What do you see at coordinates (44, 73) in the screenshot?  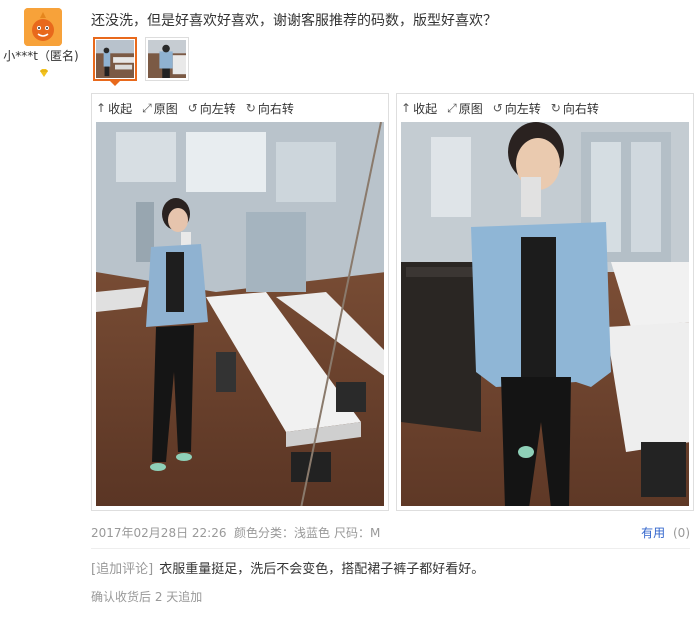 I see `diamond-icon` at bounding box center [44, 73].